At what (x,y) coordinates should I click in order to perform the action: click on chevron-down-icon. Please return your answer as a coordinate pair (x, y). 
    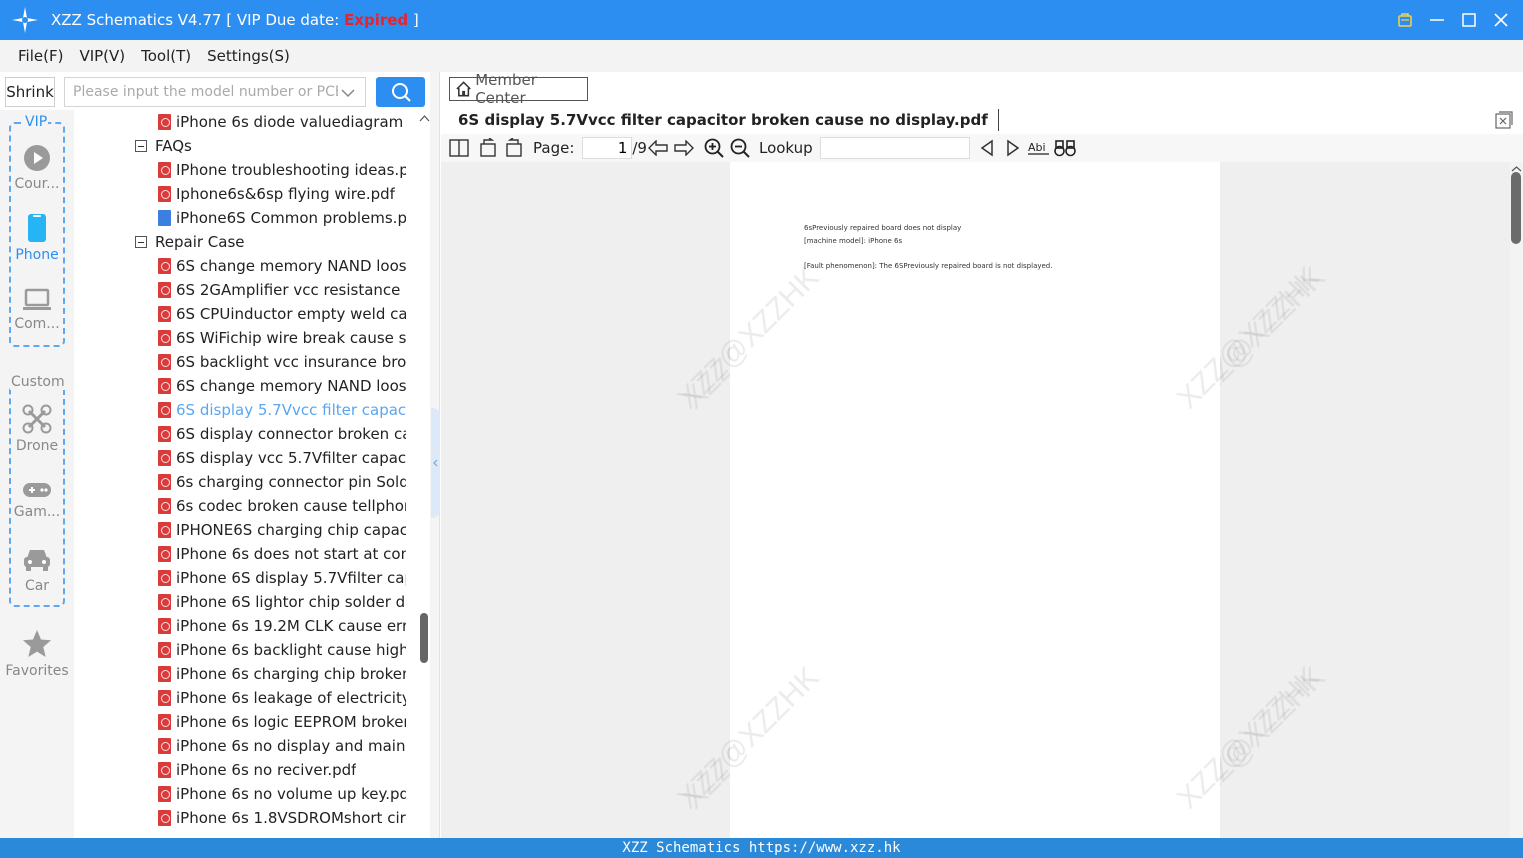
    Looking at the image, I should click on (348, 93).